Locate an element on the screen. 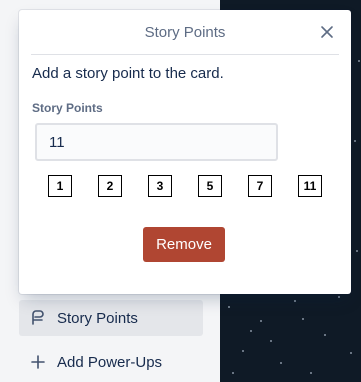 The image size is (361, 382). point-option-1: 1 is located at coordinates (60, 186).